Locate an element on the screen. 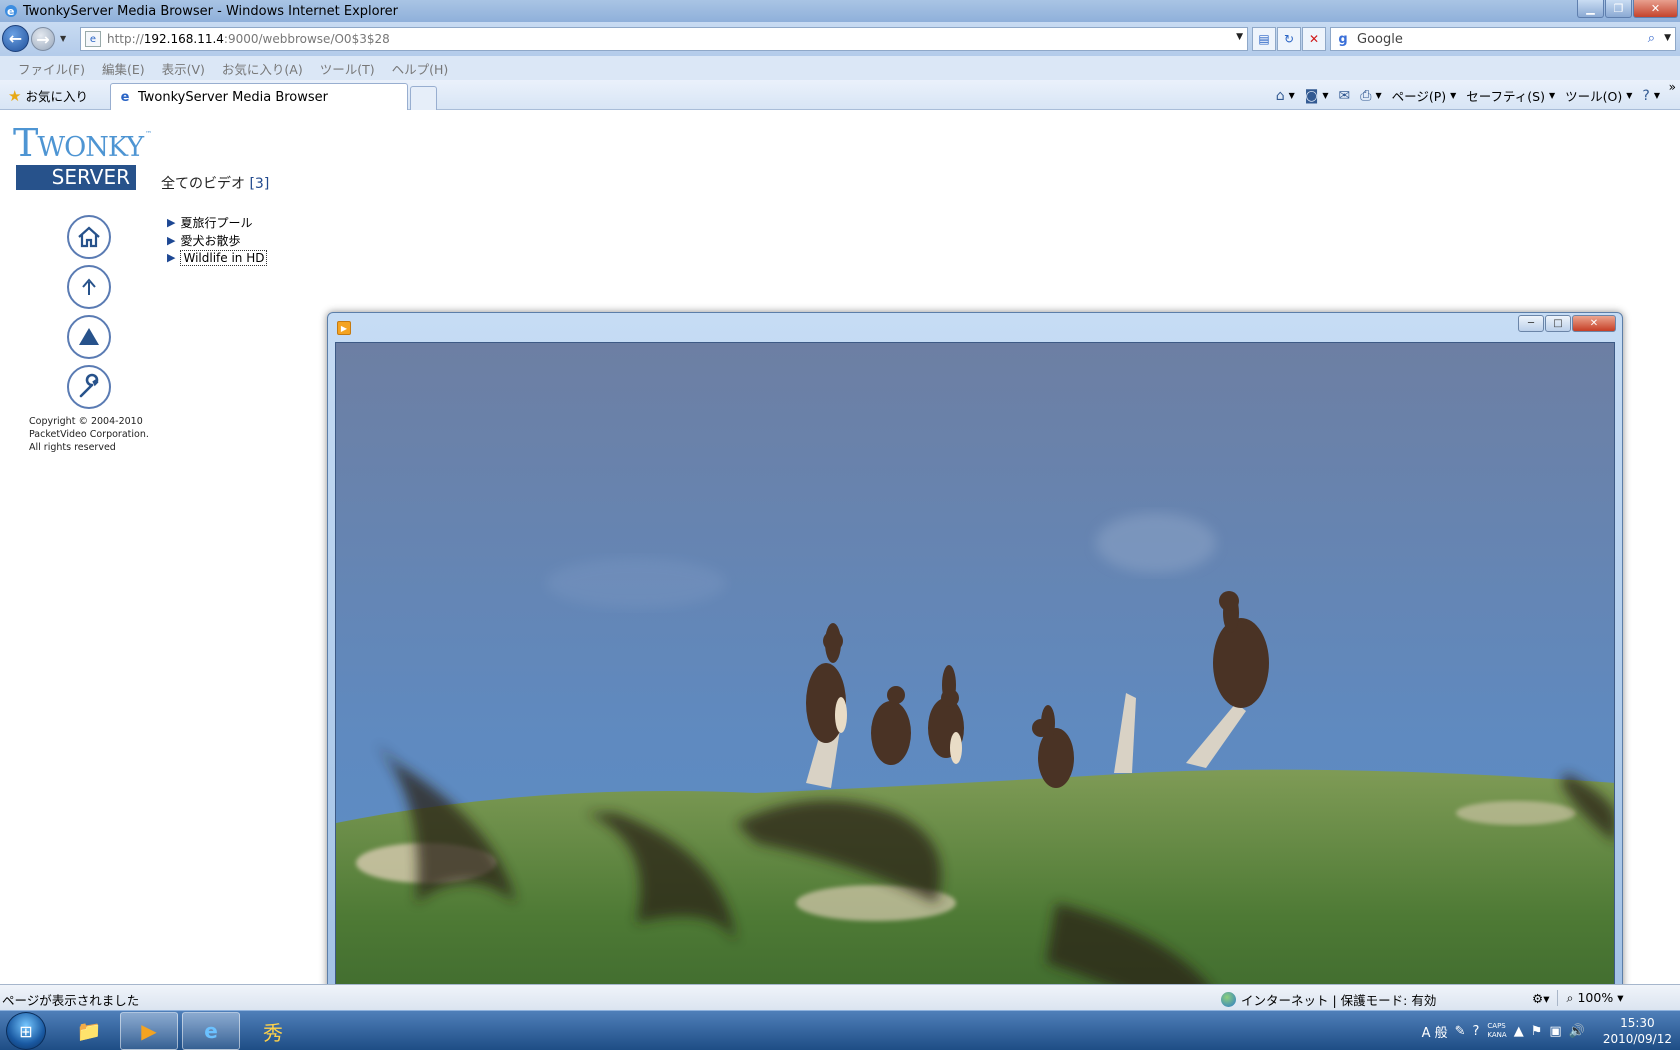  print-button: ⎙ ▼ is located at coordinates (1370, 96).